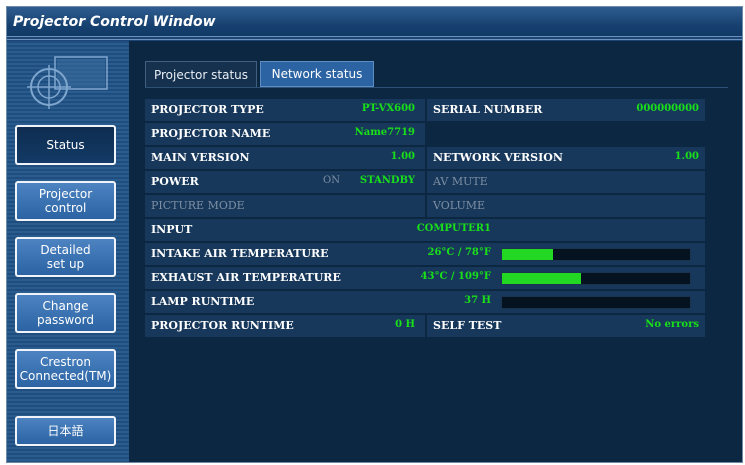 Image resolution: width=745 pixels, height=465 pixels. What do you see at coordinates (686, 156) in the screenshot?
I see `network-version-value: 1.00` at bounding box center [686, 156].